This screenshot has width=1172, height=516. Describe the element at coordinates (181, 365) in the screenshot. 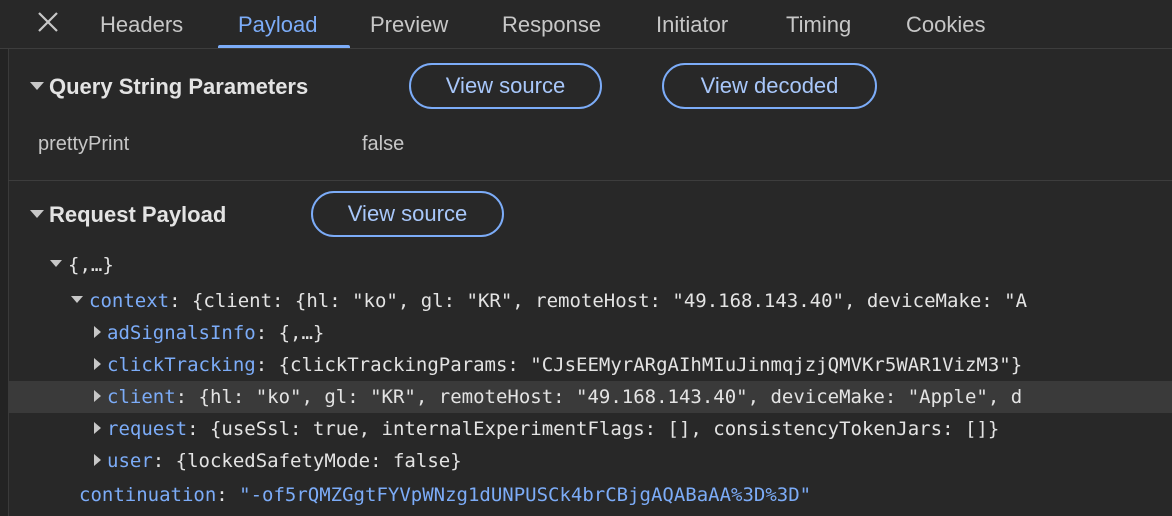

I see `tree-key: clickTracking` at that location.